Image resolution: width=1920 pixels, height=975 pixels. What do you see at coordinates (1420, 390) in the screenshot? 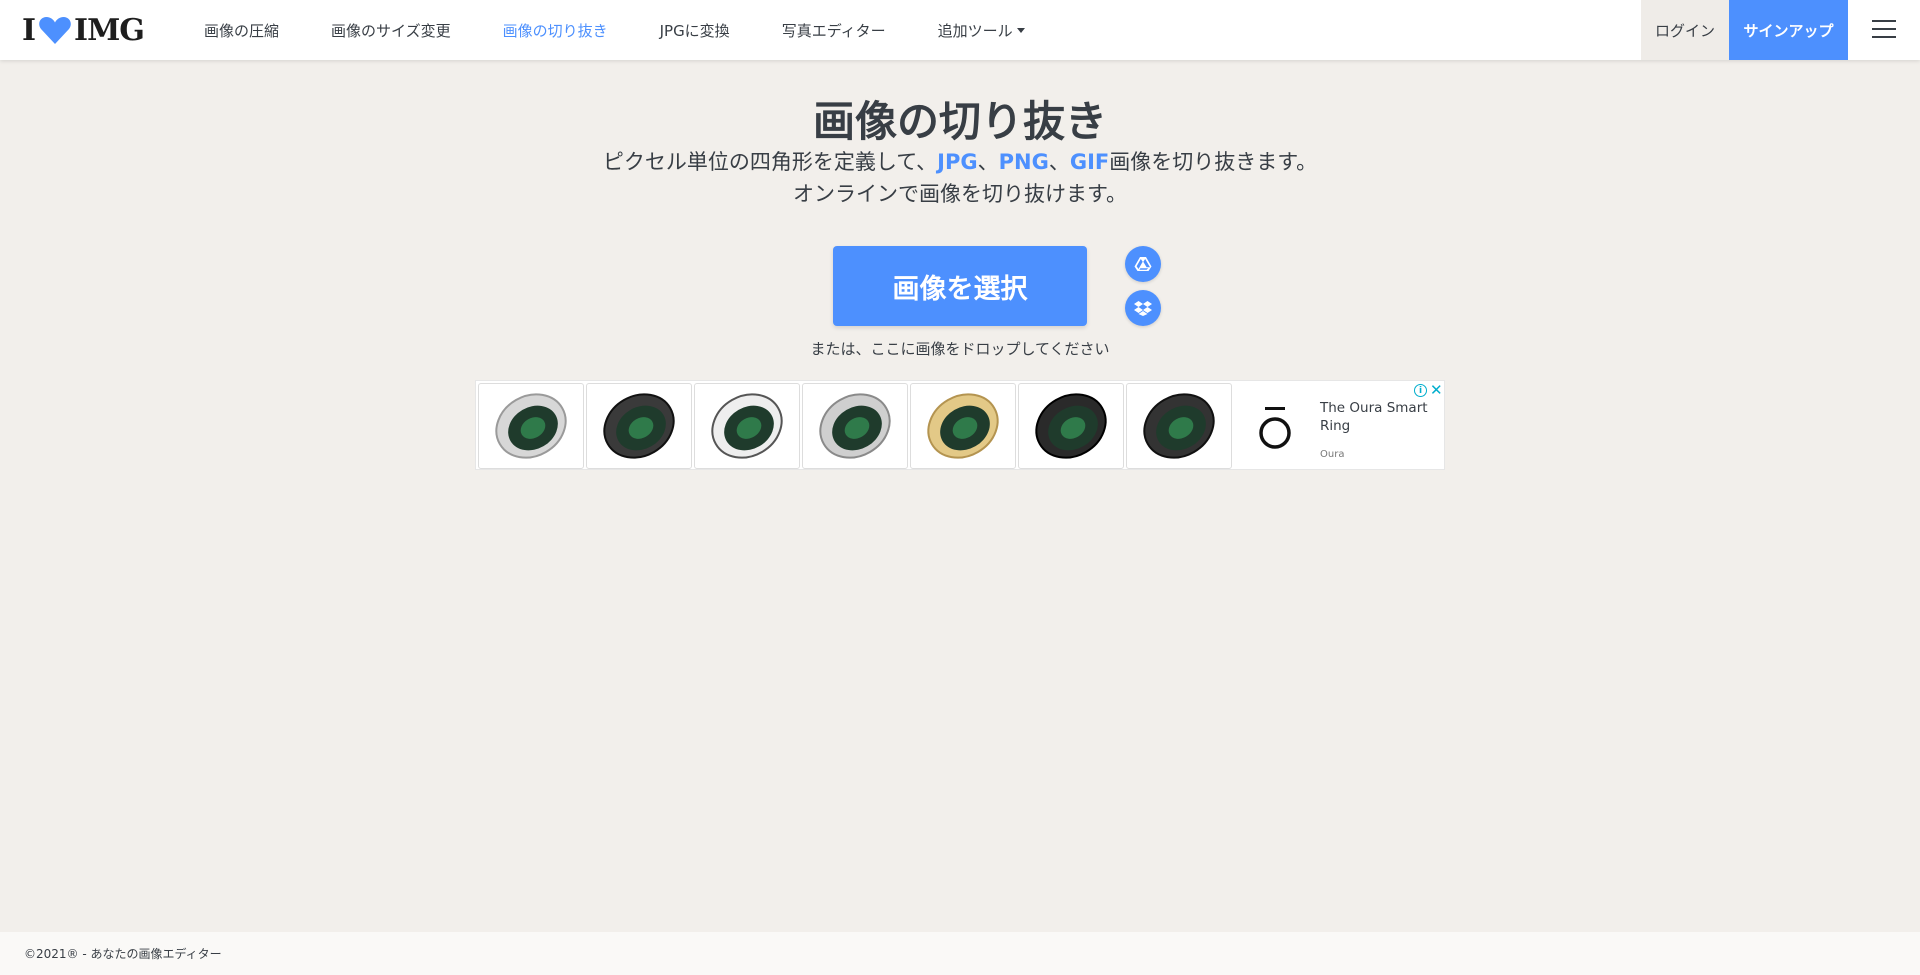
I see `ad-info-icon: i` at bounding box center [1420, 390].